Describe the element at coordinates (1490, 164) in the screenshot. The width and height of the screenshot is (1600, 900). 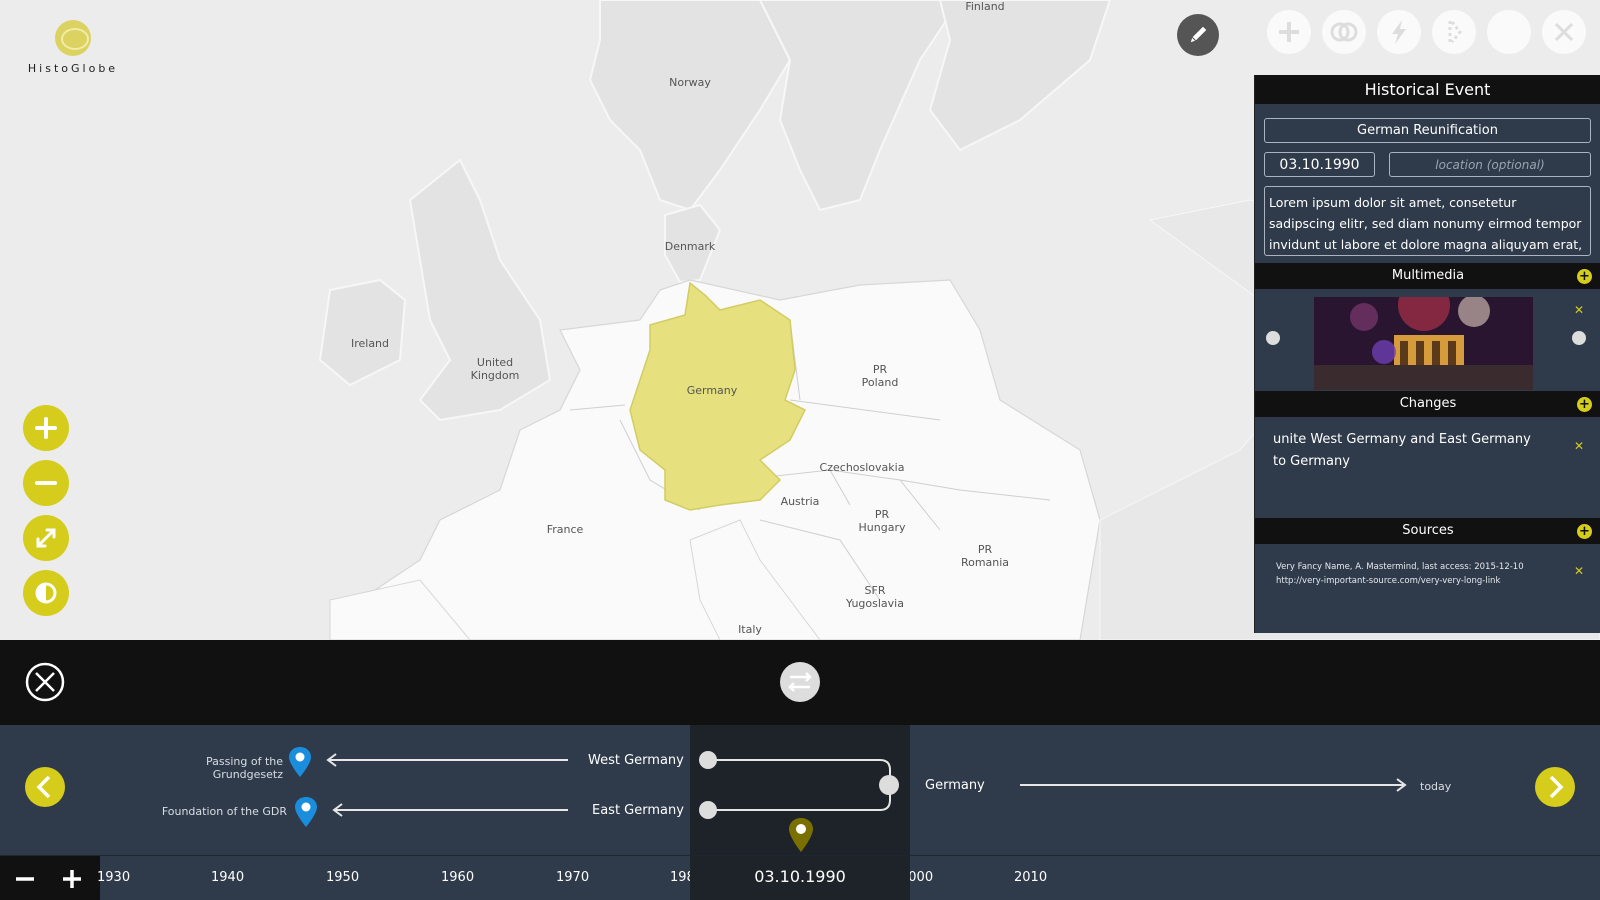
I see `location-field: location (optional)` at that location.